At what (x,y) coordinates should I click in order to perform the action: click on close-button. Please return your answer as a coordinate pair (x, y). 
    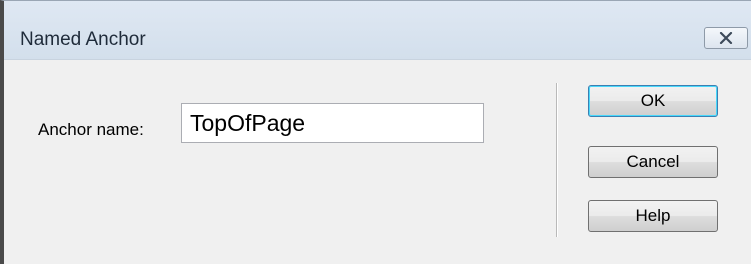
    Looking at the image, I should click on (726, 38).